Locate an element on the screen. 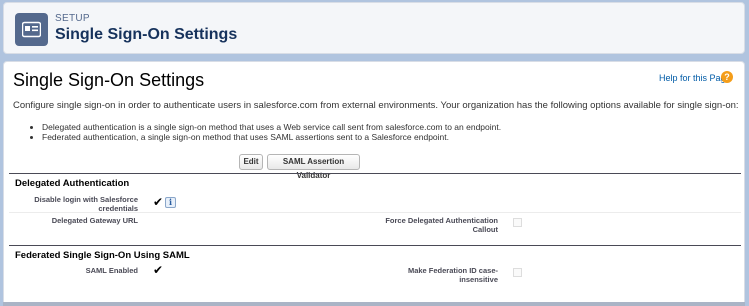  id-card-icon is located at coordinates (31, 29).